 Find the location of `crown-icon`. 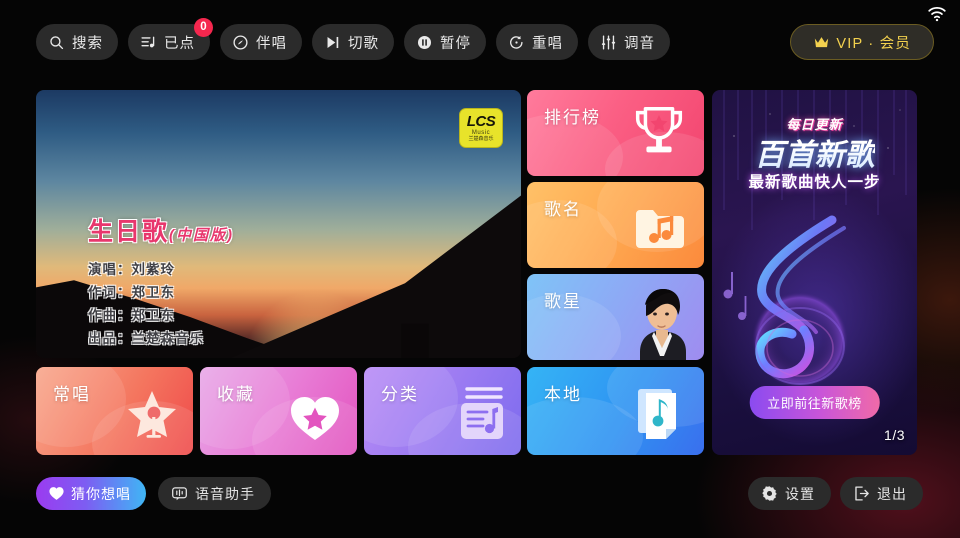

crown-icon is located at coordinates (822, 41).